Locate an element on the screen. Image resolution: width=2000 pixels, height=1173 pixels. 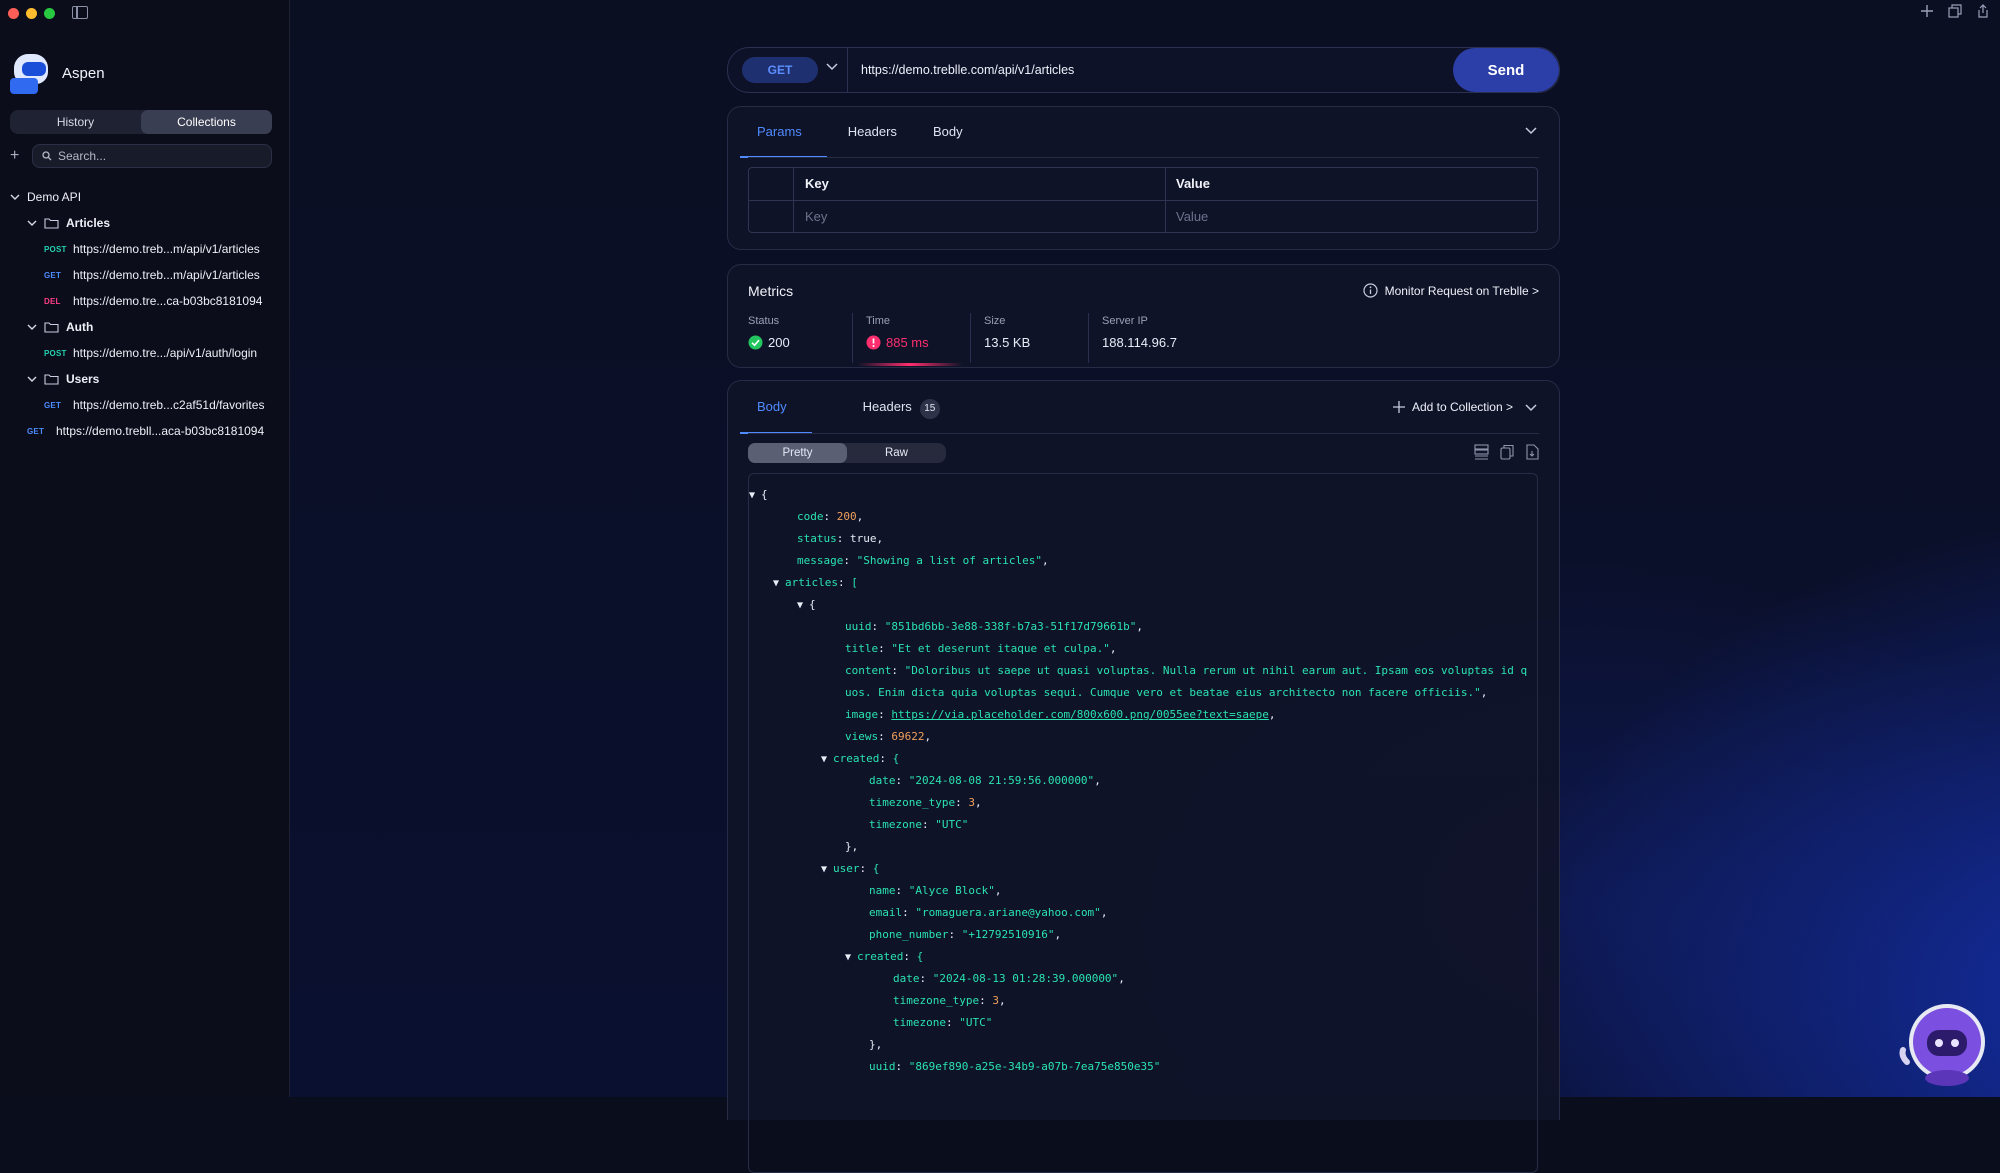
json-value: "Showing a list of articles" is located at coordinates (949, 560).